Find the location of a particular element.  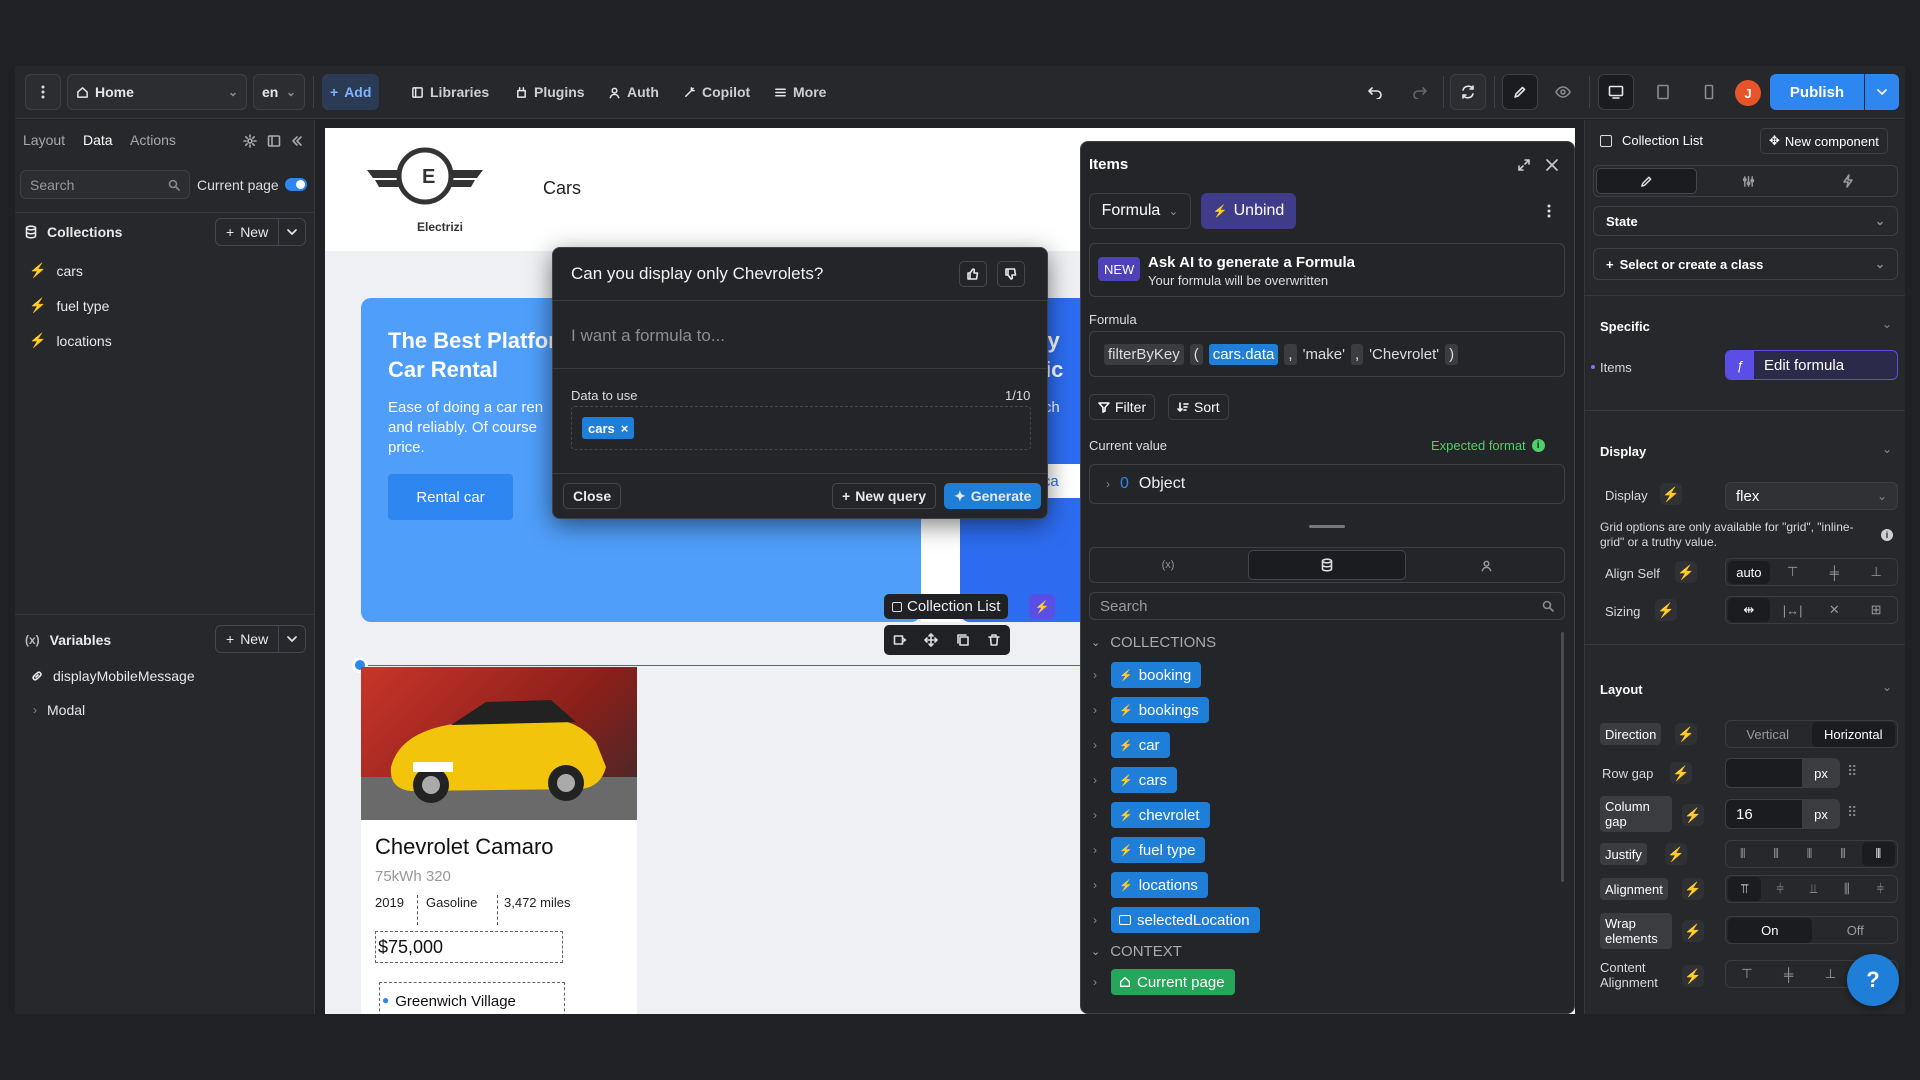

edit-formula-button: ƒ Edit formula is located at coordinates (1811, 365).